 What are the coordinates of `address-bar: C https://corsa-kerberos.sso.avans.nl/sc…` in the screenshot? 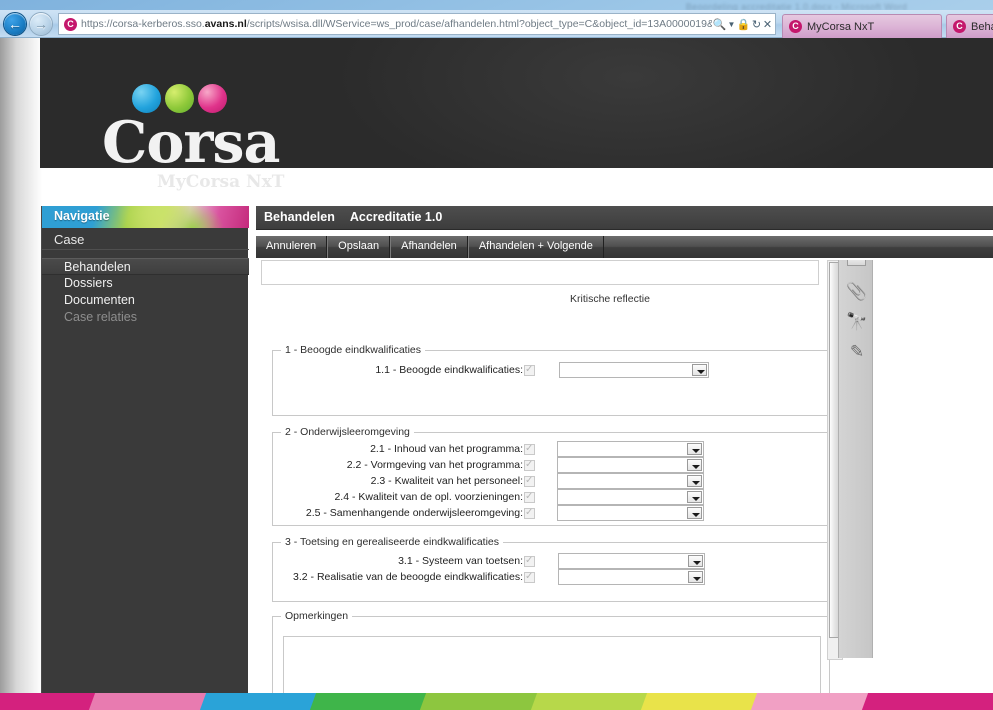 It's located at (417, 24).